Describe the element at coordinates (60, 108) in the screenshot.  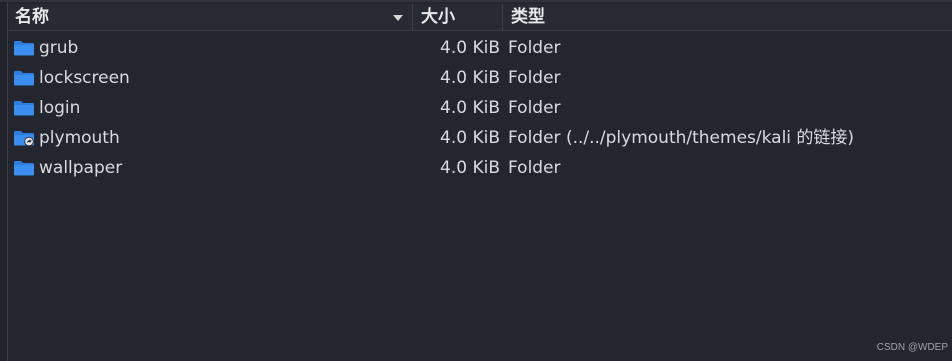
I see `file-name: login` at that location.